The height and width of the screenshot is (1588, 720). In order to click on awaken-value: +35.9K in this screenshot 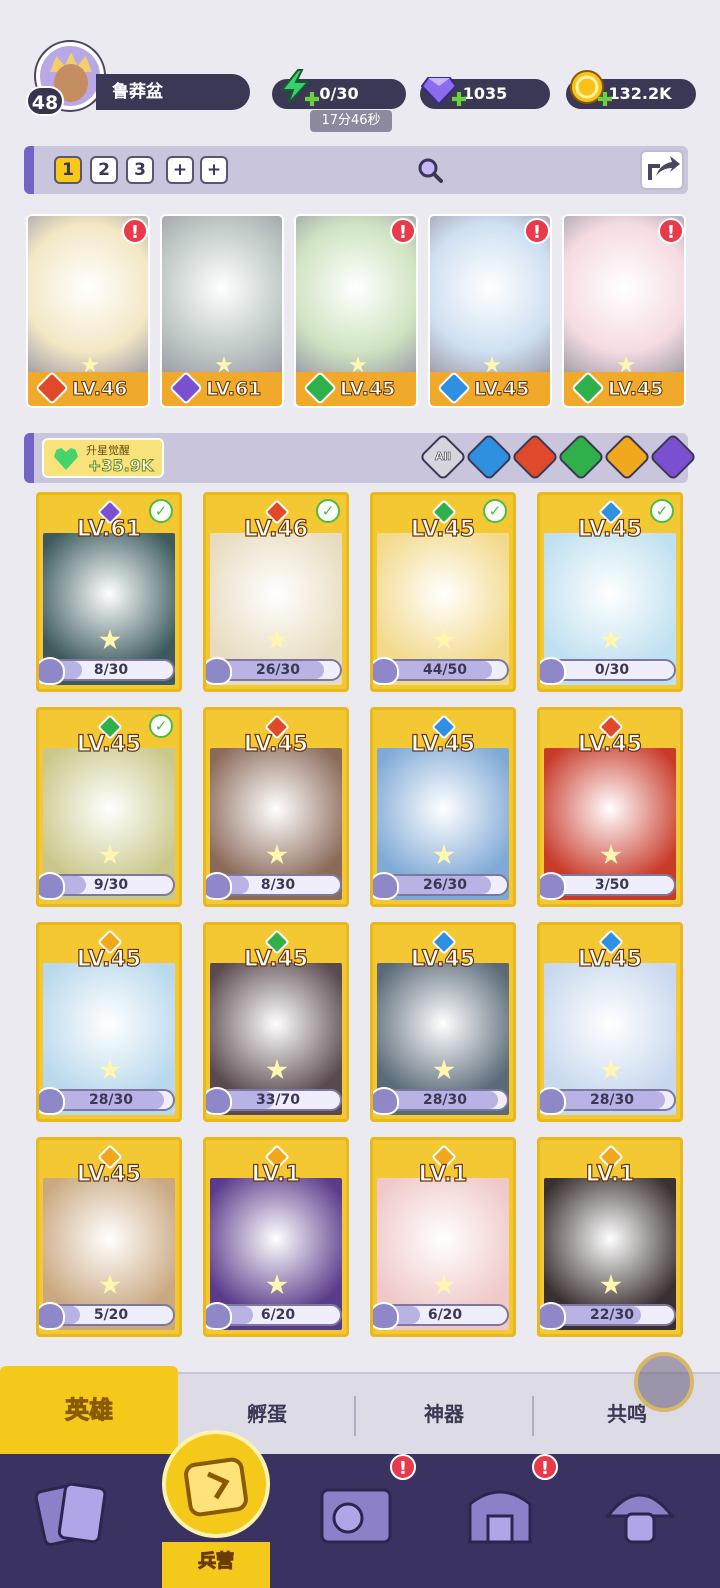, I will do `click(120, 466)`.